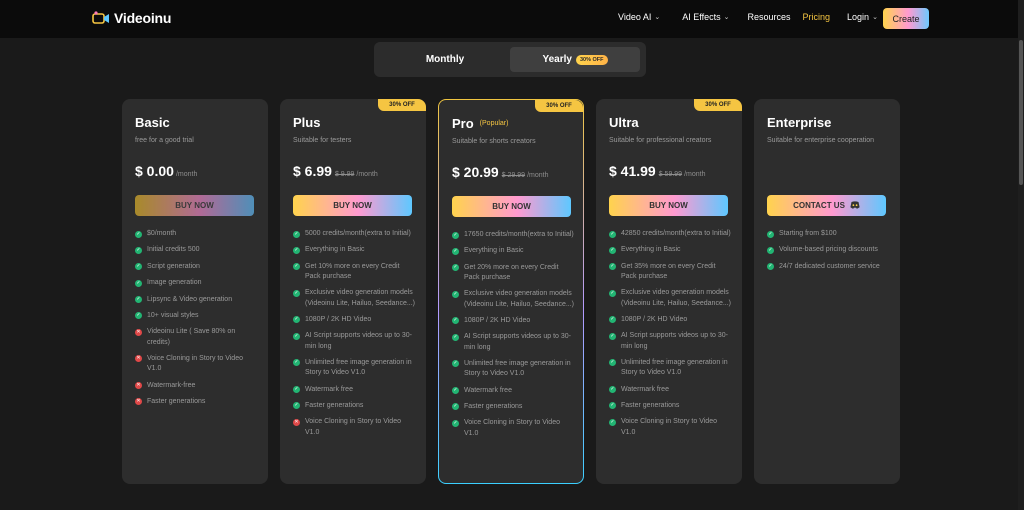  What do you see at coordinates (335, 171) in the screenshot?
I see `price-row: $ 6.99 $ 9.99/month` at bounding box center [335, 171].